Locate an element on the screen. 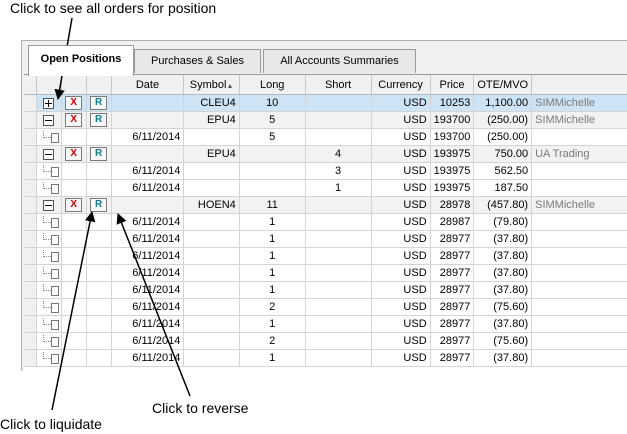 Image resolution: width=627 pixels, height=434 pixels. position-row: X R CLEU4 10 USD 10253 1,100.00 SIMMichelle is located at coordinates (325, 103).